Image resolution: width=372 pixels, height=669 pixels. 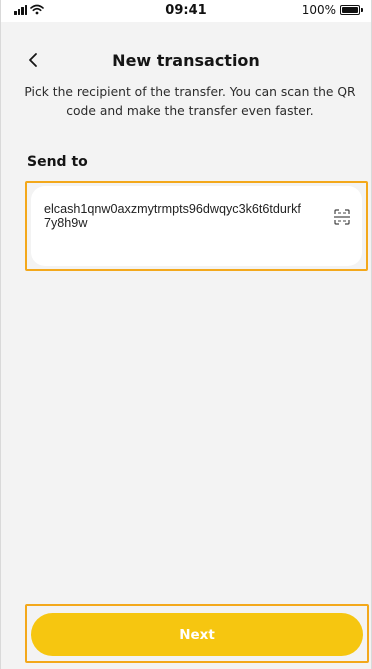 What do you see at coordinates (197, 634) in the screenshot?
I see `next-button: Next` at bounding box center [197, 634].